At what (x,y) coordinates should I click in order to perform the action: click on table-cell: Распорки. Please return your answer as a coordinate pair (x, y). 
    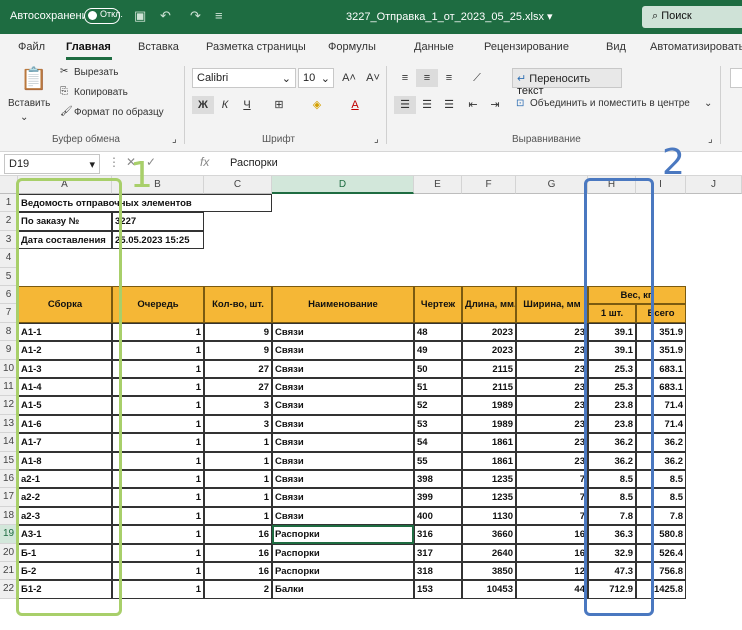
    Looking at the image, I should click on (343, 552).